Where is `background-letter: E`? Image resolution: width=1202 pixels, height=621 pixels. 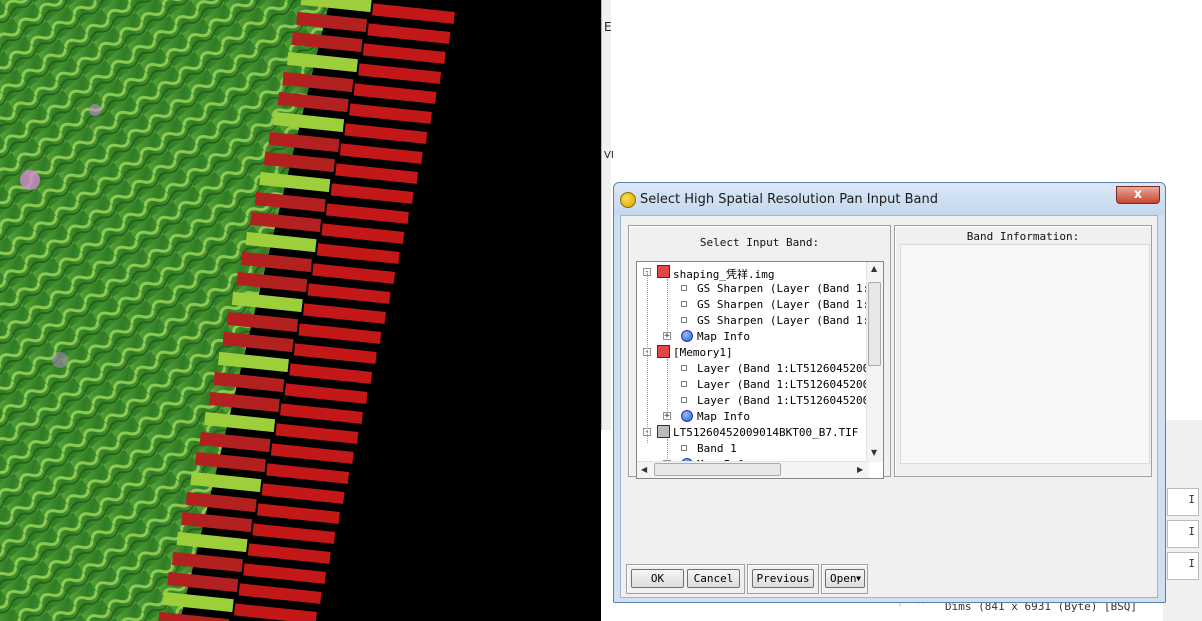
background-letter: E is located at coordinates (608, 27).